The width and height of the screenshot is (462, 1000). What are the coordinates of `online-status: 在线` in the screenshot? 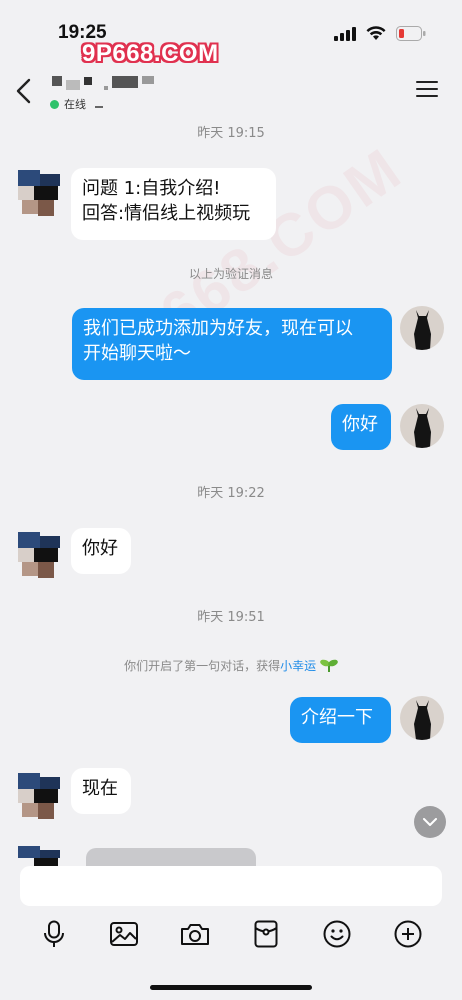 It's located at (76, 104).